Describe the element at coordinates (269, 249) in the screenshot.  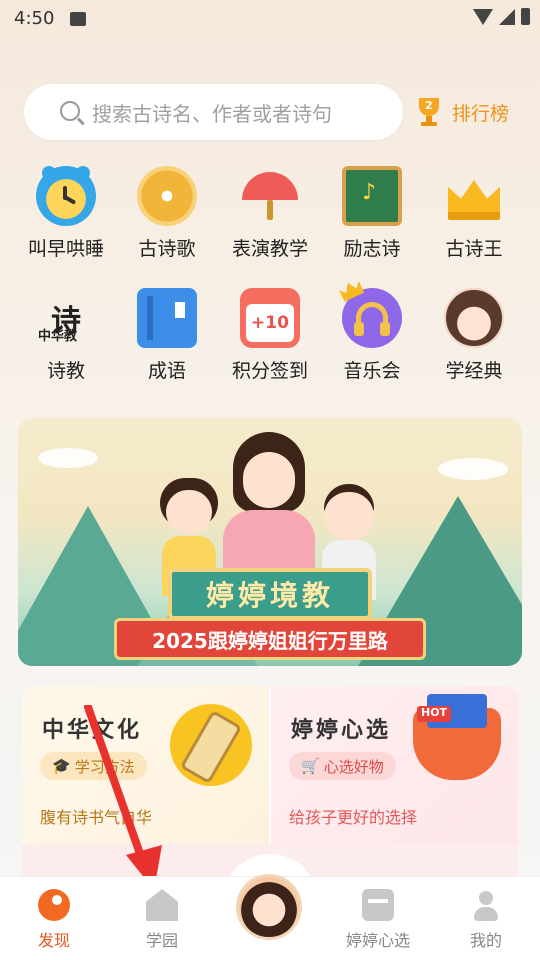
I see `feature-label: 表演教学` at that location.